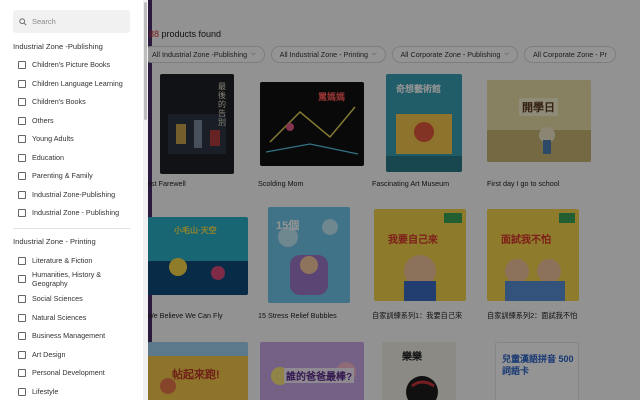 Image resolution: width=640 pixels, height=400 pixels. I want to click on filter-option-label: Lifestyle, so click(45, 391).